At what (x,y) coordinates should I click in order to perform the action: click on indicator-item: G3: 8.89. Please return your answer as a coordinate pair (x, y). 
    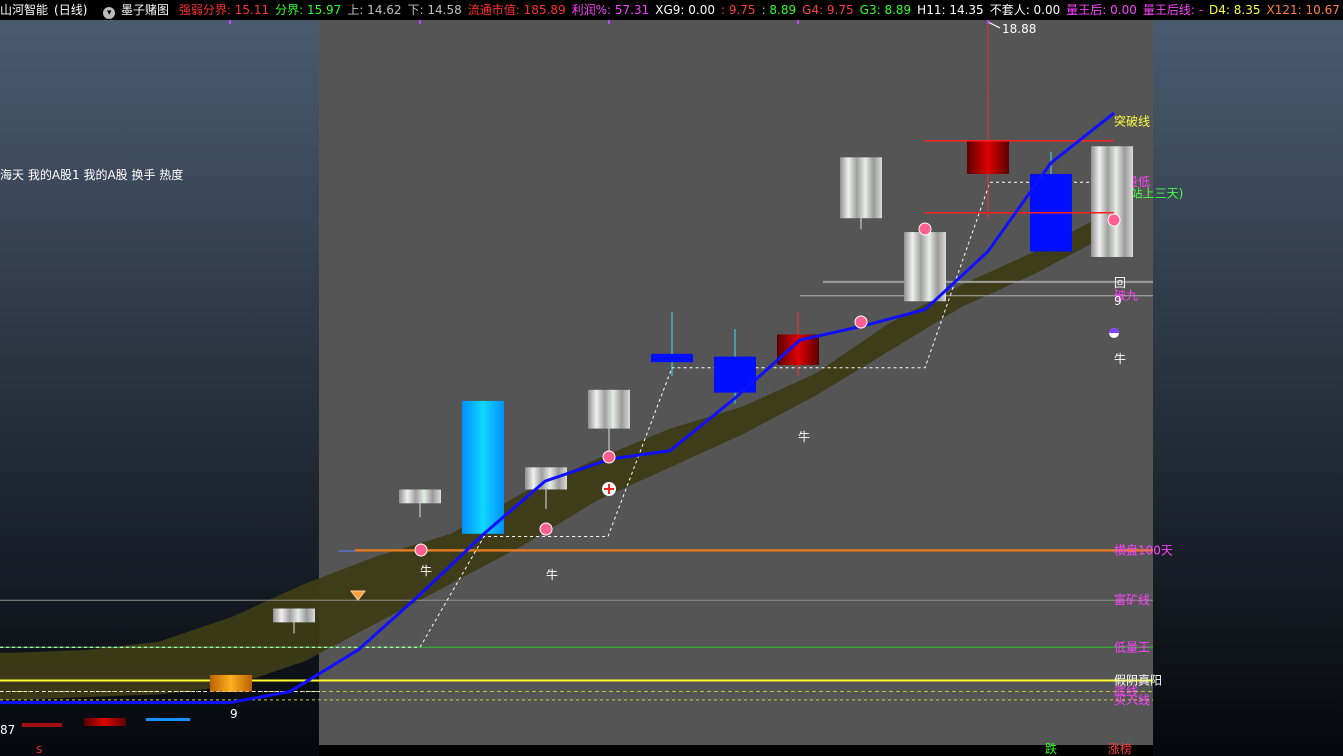
    Looking at the image, I should click on (885, 10).